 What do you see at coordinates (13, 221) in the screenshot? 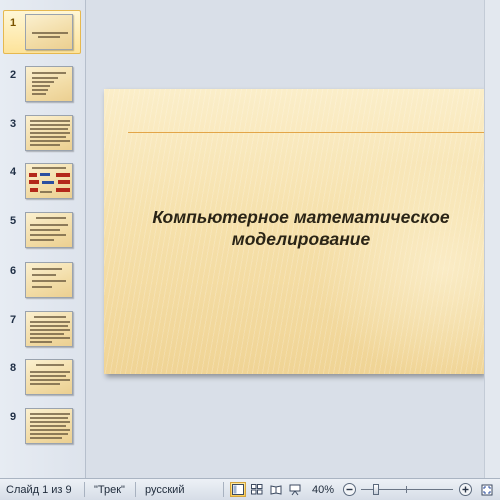
I see `thumbnail-number: 5` at bounding box center [13, 221].